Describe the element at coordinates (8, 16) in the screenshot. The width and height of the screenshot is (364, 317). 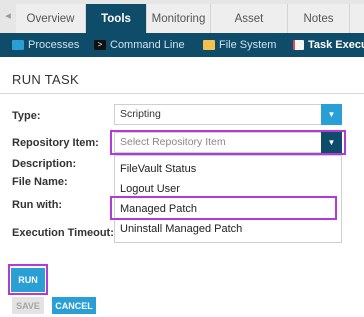
I see `tab-scroll-left-icon: ◂` at that location.